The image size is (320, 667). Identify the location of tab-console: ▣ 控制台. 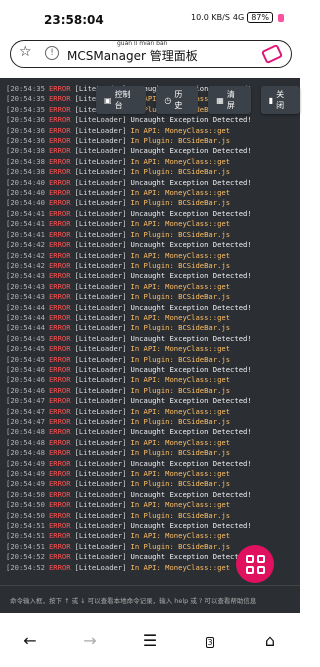
(121, 100).